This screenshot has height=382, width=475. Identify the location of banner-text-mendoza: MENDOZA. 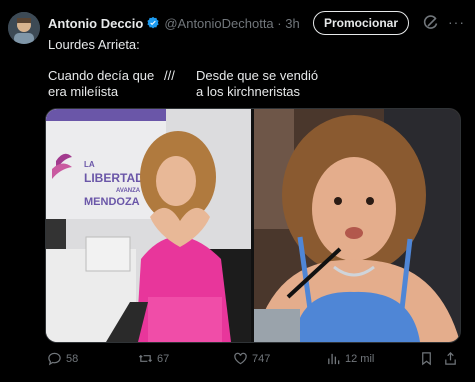
(112, 202).